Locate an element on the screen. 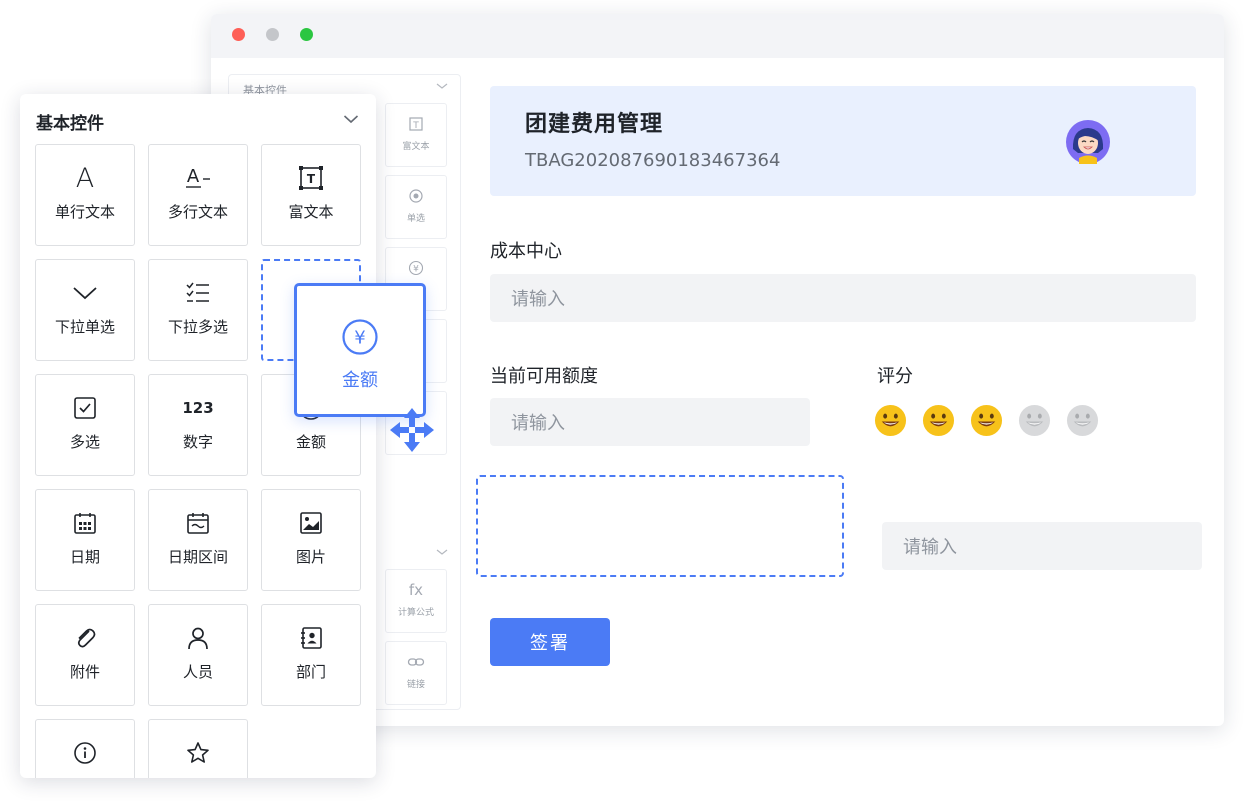 This screenshot has width=1244, height=804. formula-icon: fx is located at coordinates (416, 590).